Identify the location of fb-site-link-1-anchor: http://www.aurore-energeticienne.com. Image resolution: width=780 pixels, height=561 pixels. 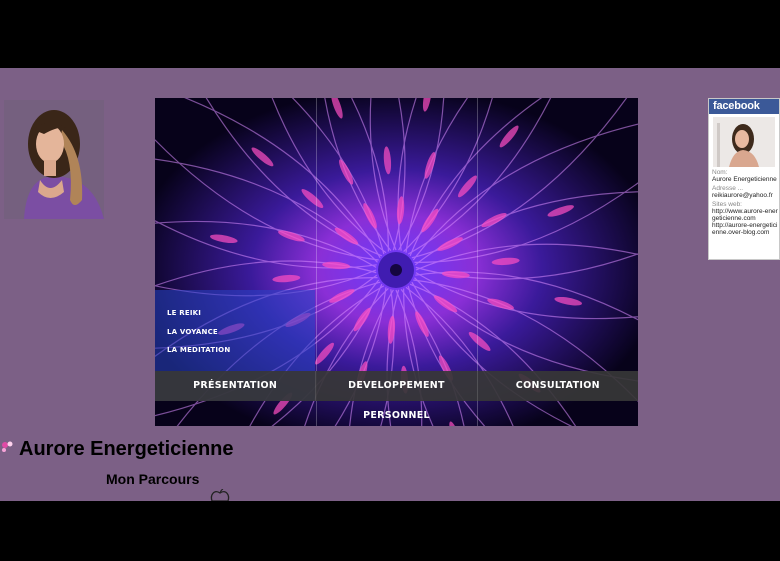
(745, 215).